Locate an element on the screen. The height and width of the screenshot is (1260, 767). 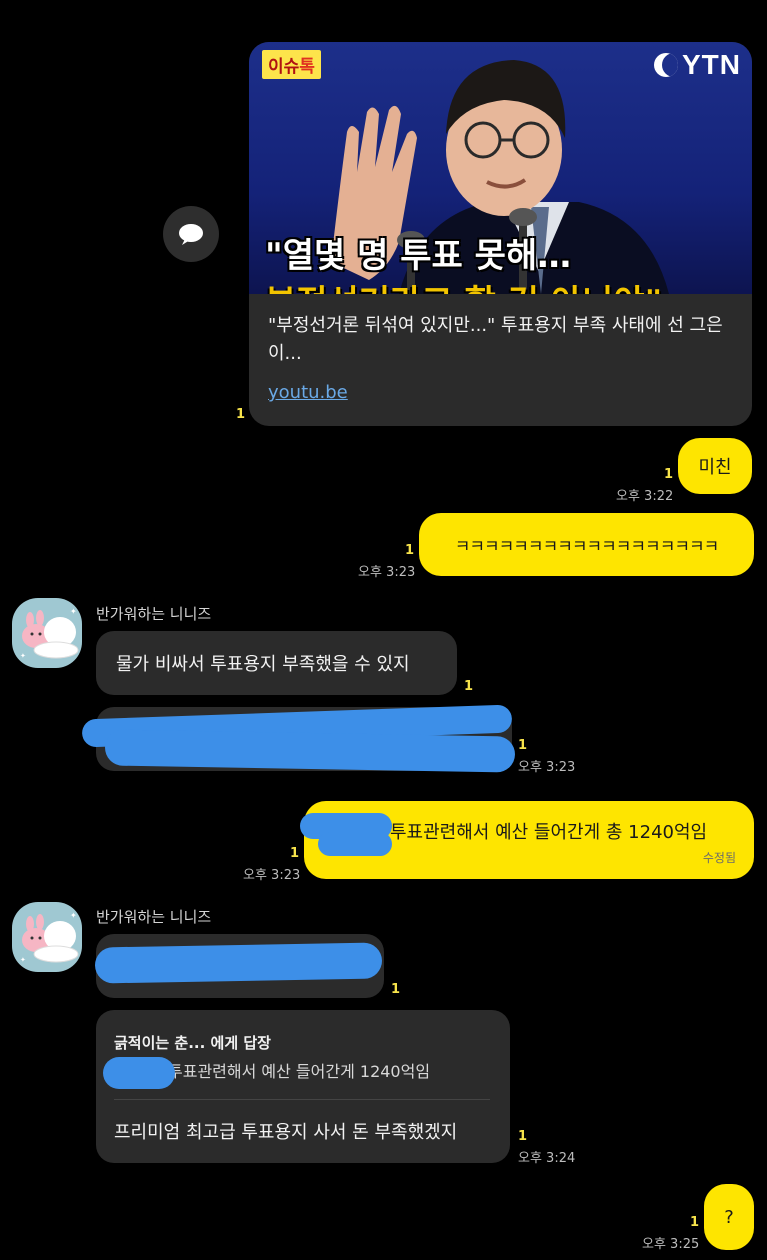
my-message-bubble: ㅋㅋㅋㅋㅋㅋㅋㅋㅋㅋㅋㅋㅋㅋㅋㅋㅋㅋ is located at coordinates (586, 544).